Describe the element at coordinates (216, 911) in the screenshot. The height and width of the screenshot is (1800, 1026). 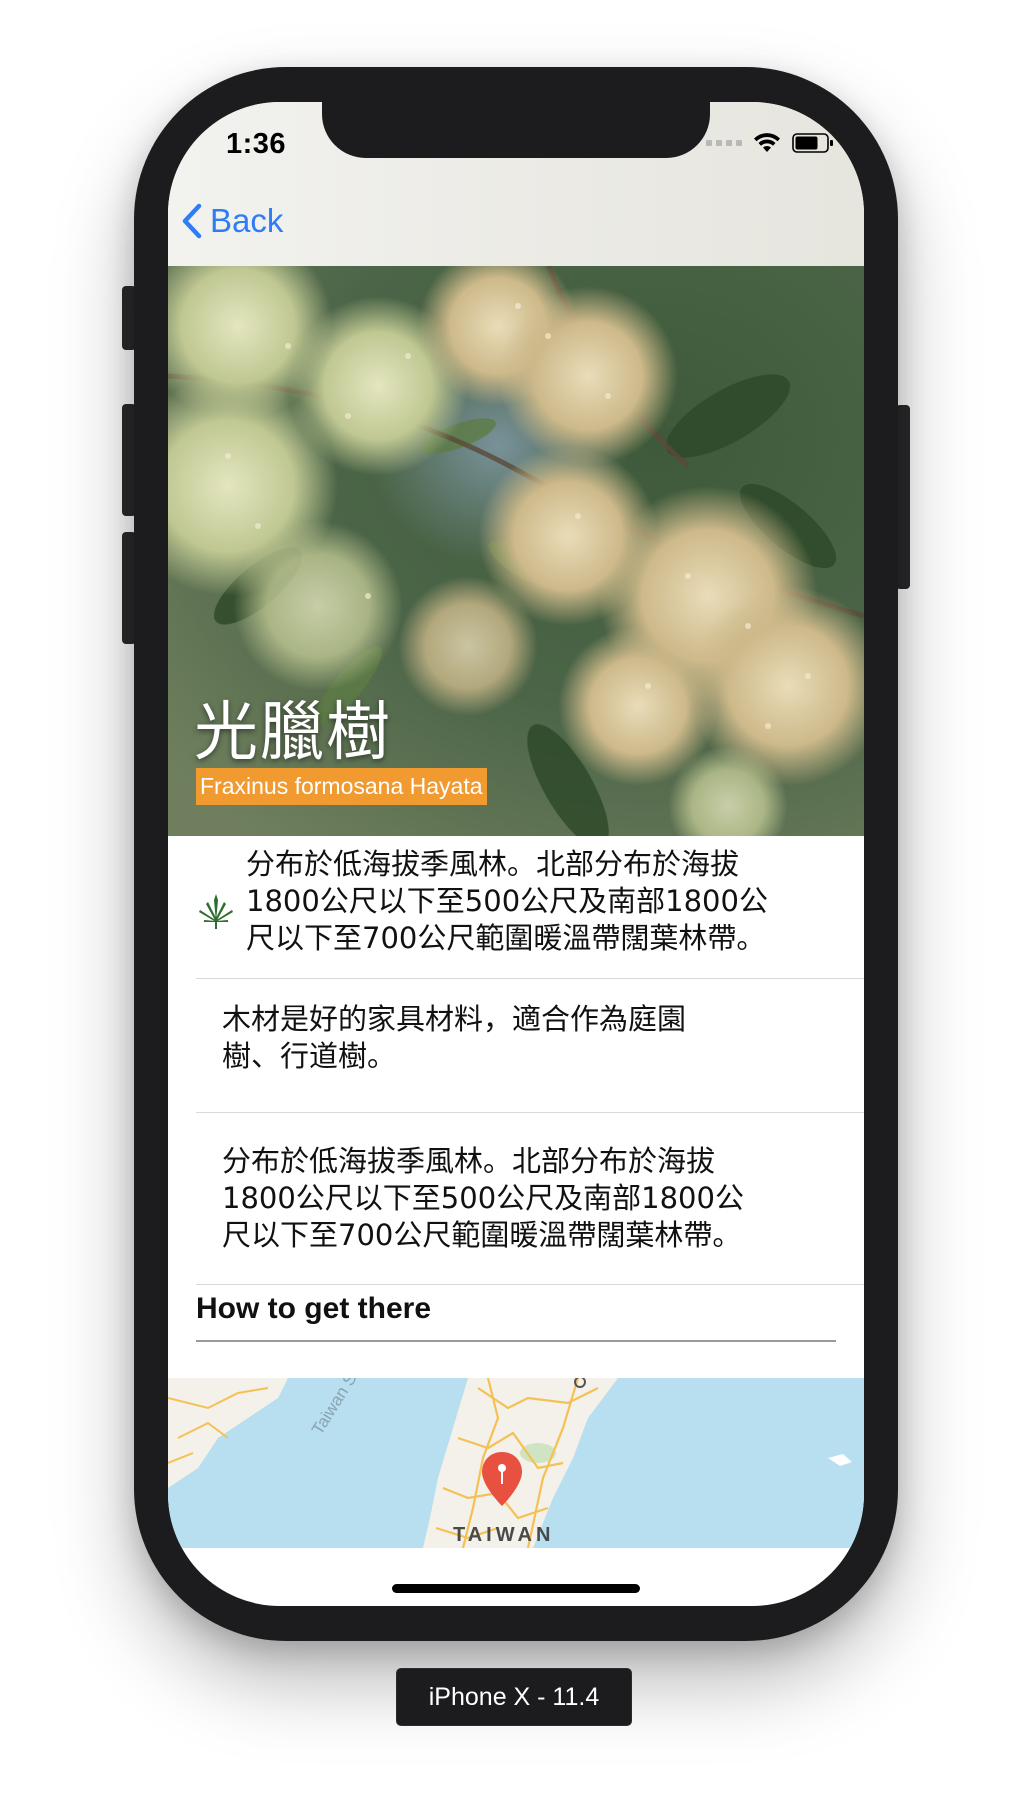
I see `leaf-icon` at that location.